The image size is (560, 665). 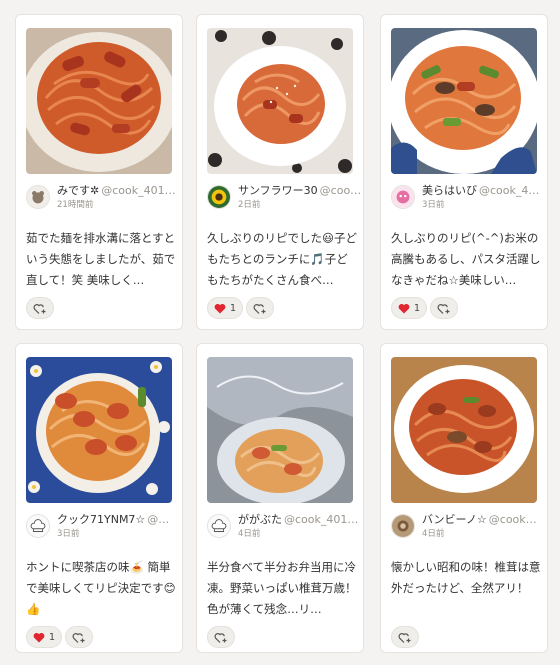 I want to click on author-info: 美らはいび @cook_4… 3日前, so click(x=466, y=199).